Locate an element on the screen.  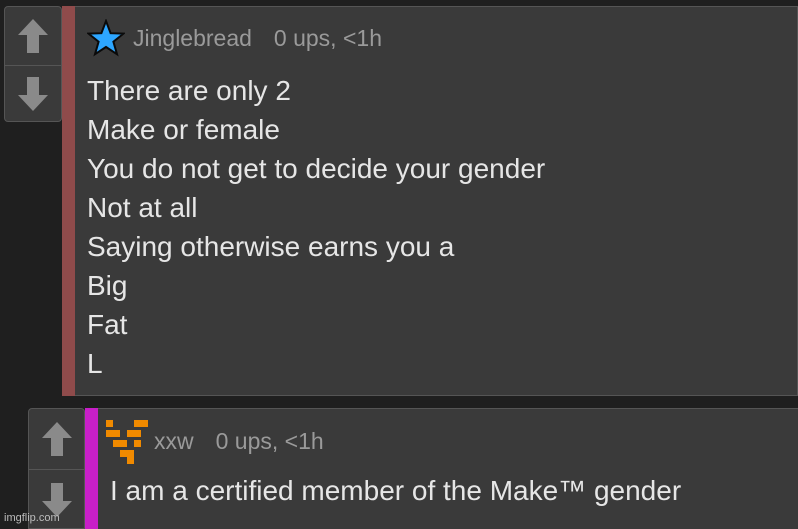
comment-line: There are only 2 is located at coordinates (189, 90).